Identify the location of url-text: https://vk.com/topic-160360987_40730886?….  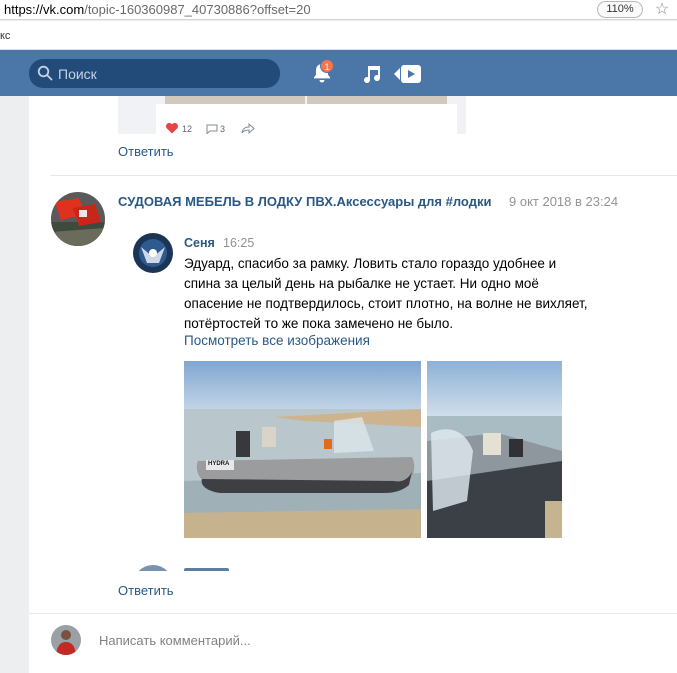
(157, 9).